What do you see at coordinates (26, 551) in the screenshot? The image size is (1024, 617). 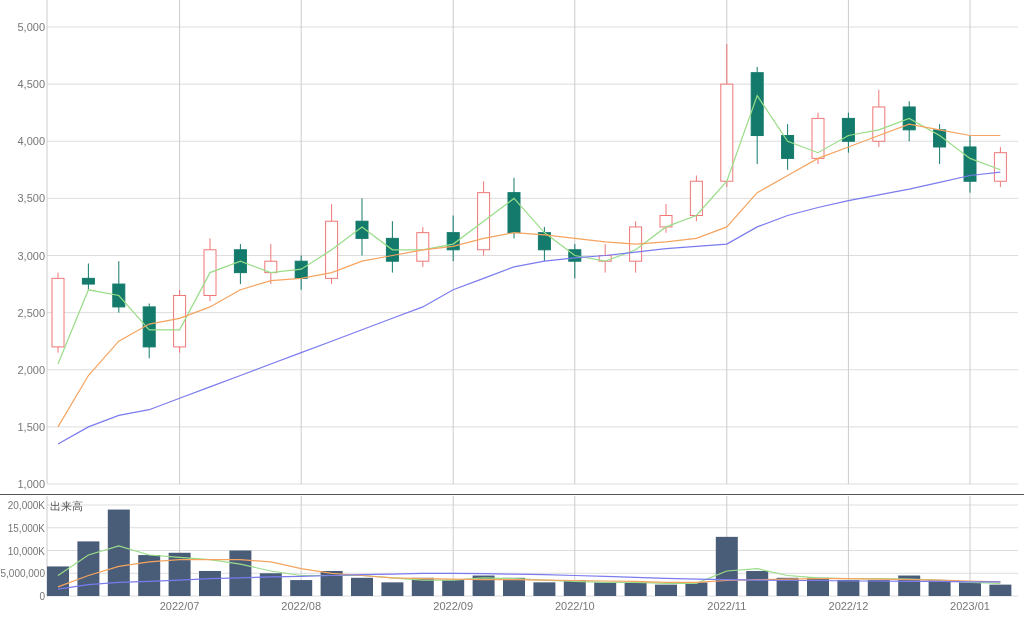 I see `y-axis-label: 10,000K` at bounding box center [26, 551].